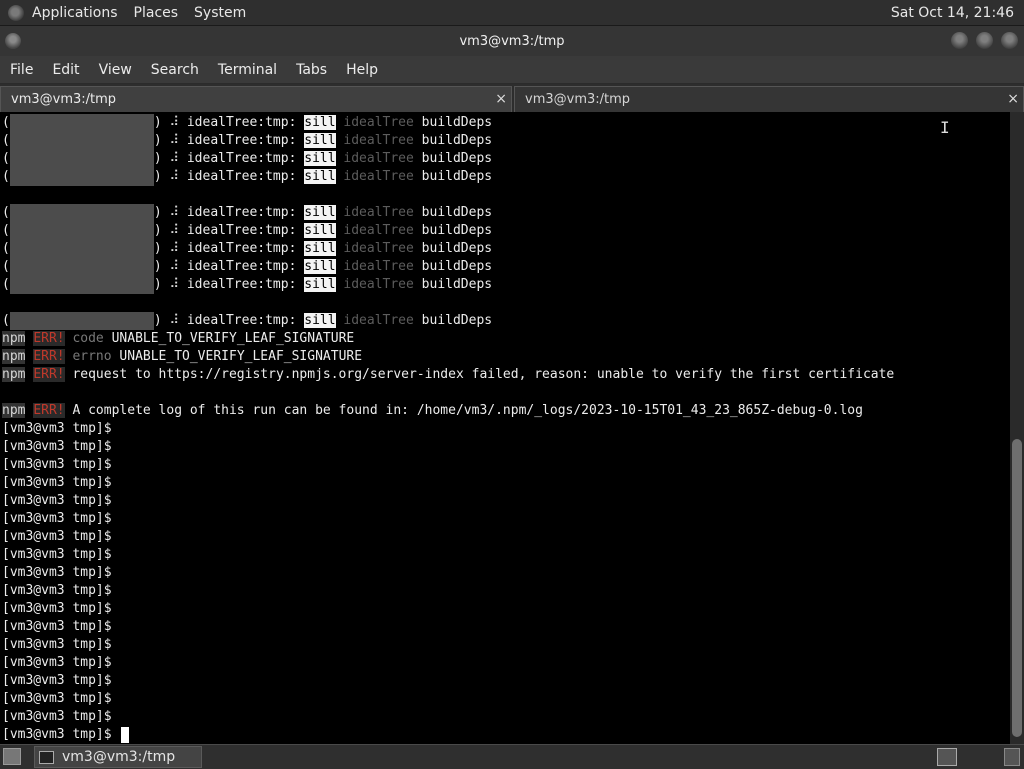 This screenshot has width=1024, height=769. Describe the element at coordinates (1013, 99) in the screenshot. I see `tab-2-close-icon: ×` at that location.